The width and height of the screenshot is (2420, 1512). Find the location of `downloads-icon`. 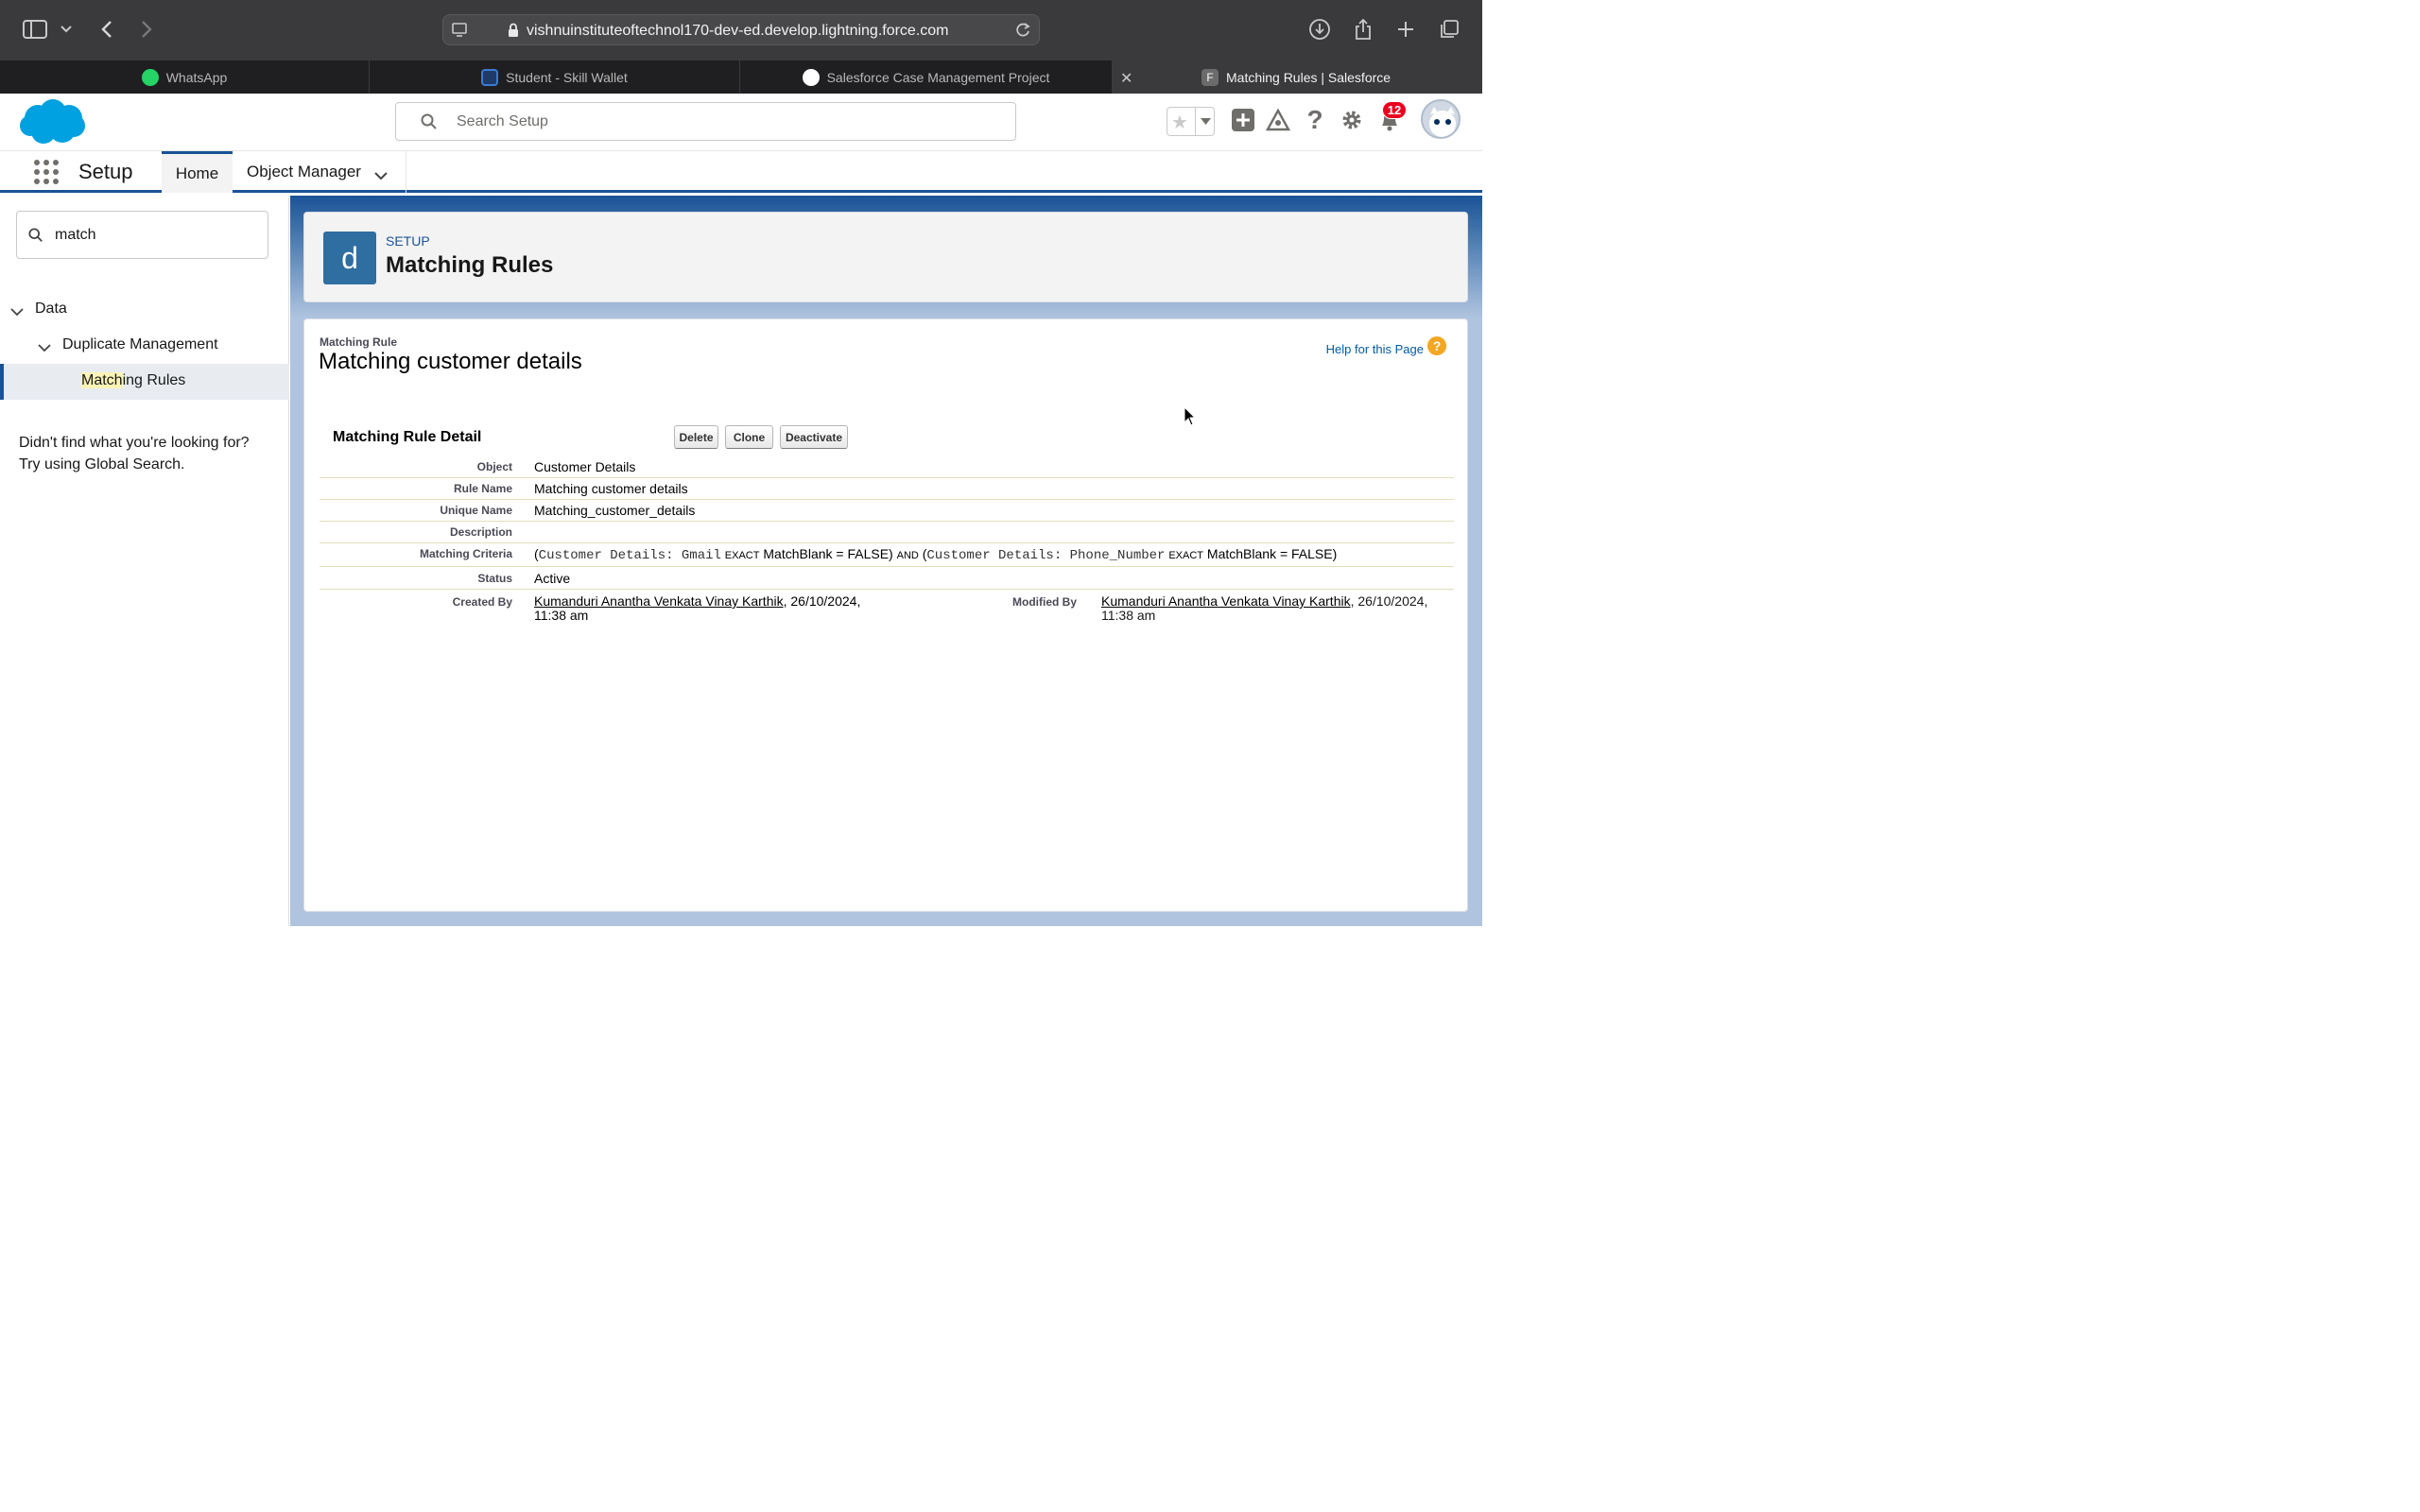

downloads-icon is located at coordinates (1319, 29).